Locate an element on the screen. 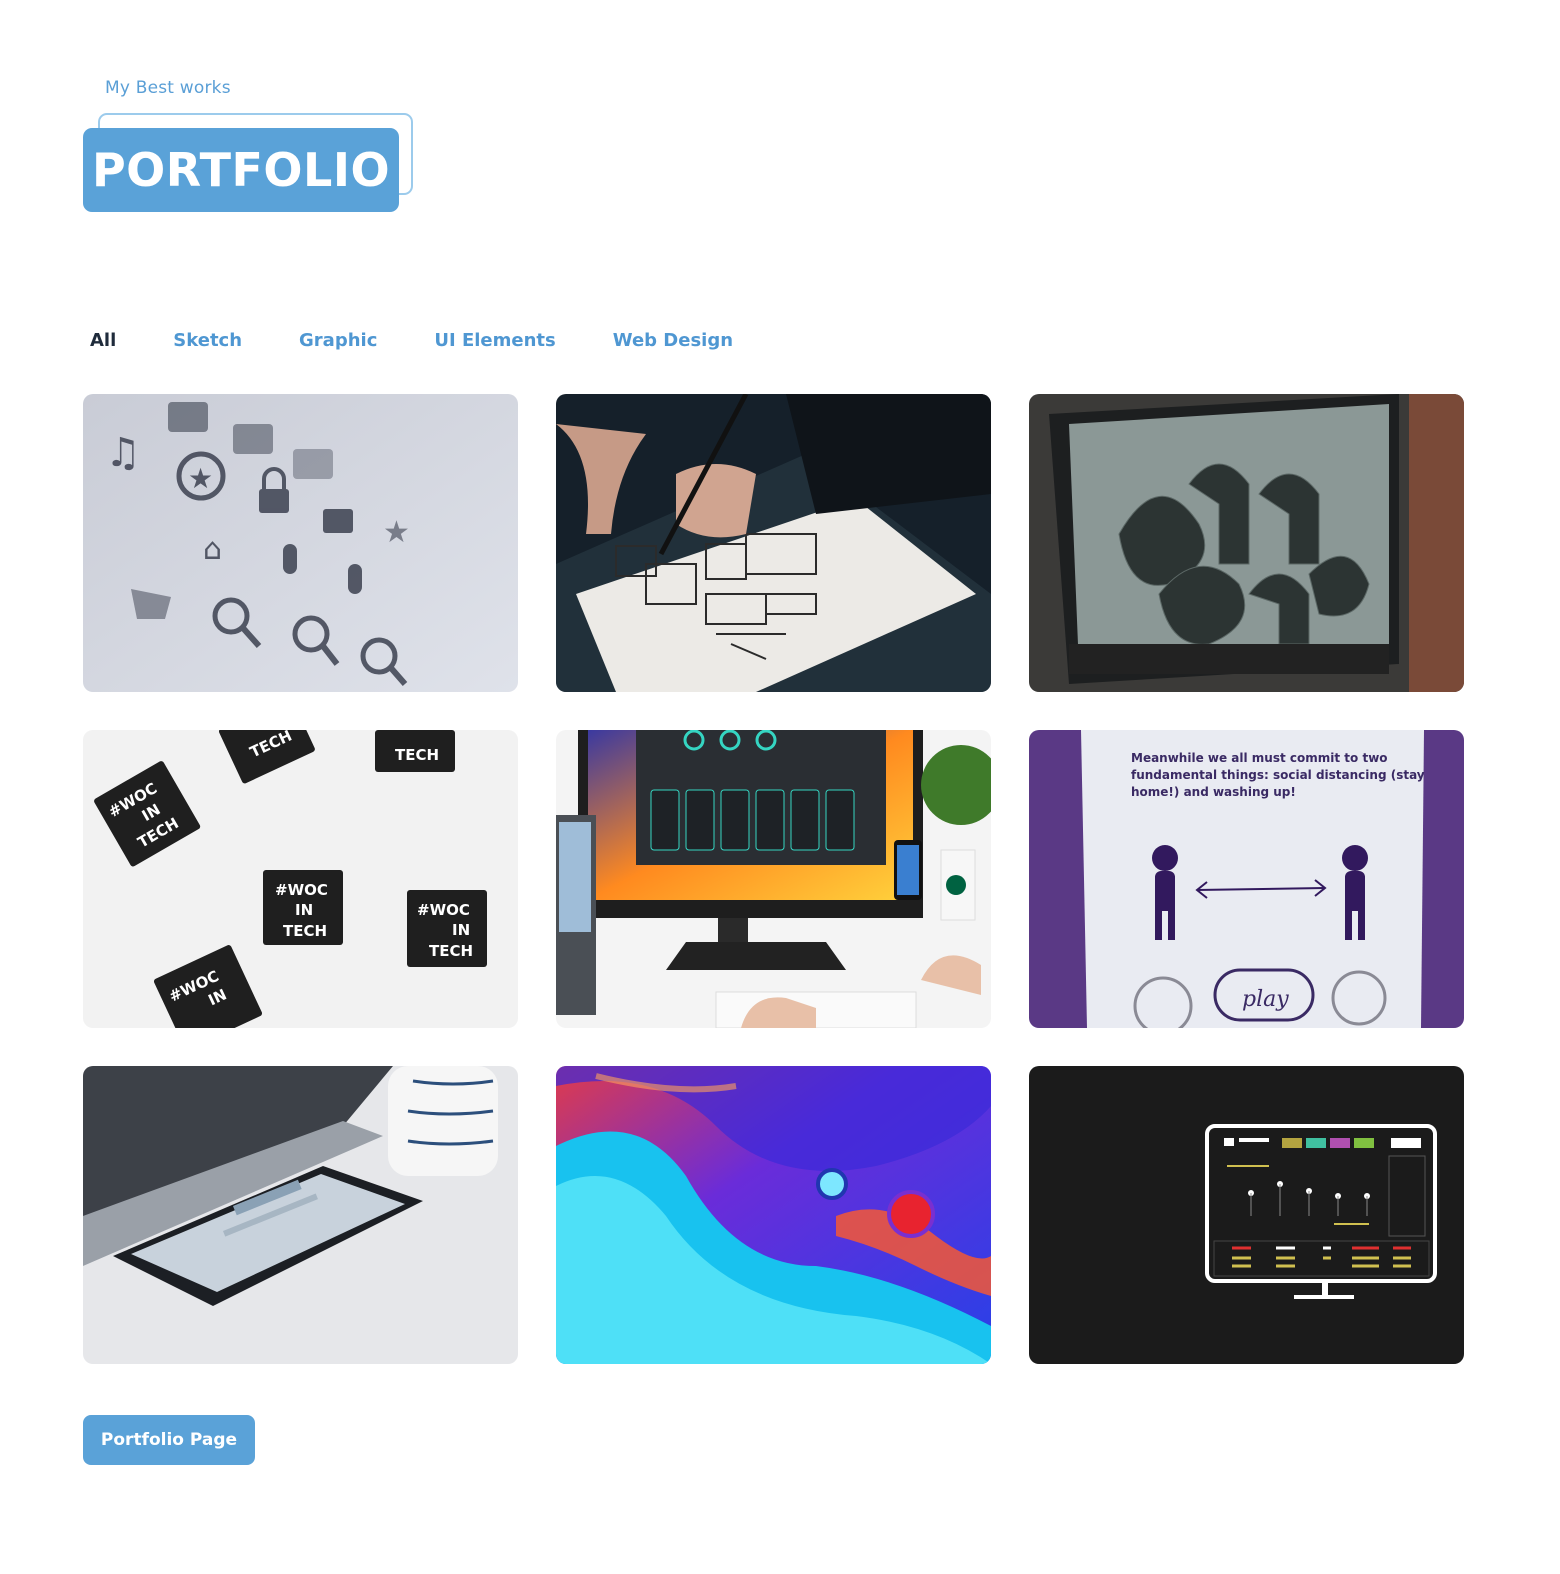 Image resolution: width=1560 pixels, height=1574 pixels. dashboard-monitor-image is located at coordinates (1246, 1215).